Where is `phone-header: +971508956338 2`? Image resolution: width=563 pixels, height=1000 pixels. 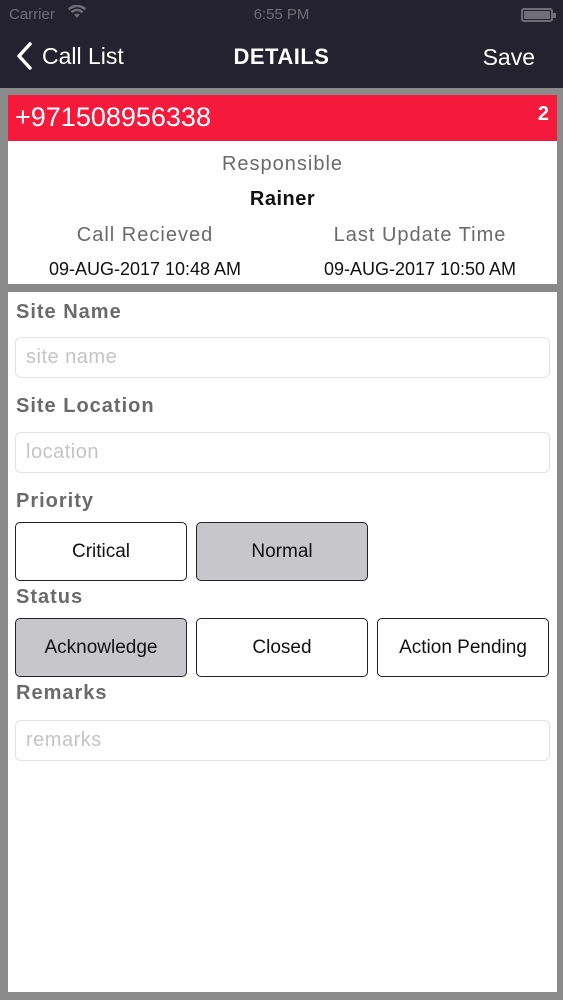 phone-header: +971508956338 2 is located at coordinates (282, 118).